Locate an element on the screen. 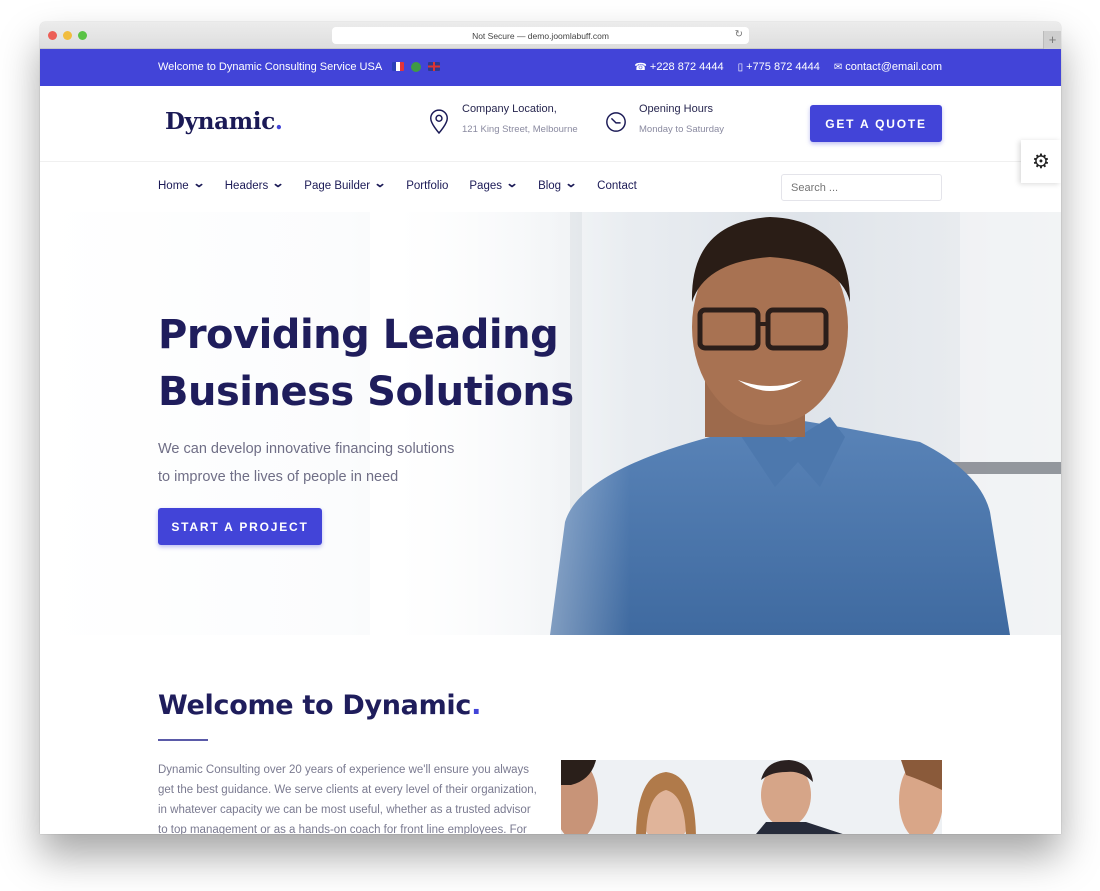 This screenshot has width=1100, height=891. get-a-quote-button: GET A QUOTE is located at coordinates (876, 123).